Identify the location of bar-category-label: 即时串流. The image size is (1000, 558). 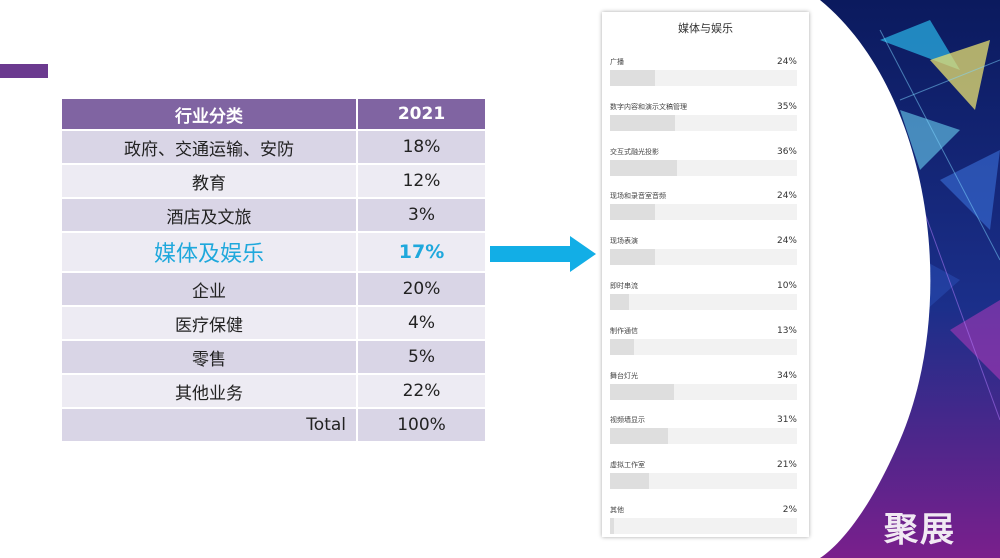
(624, 286).